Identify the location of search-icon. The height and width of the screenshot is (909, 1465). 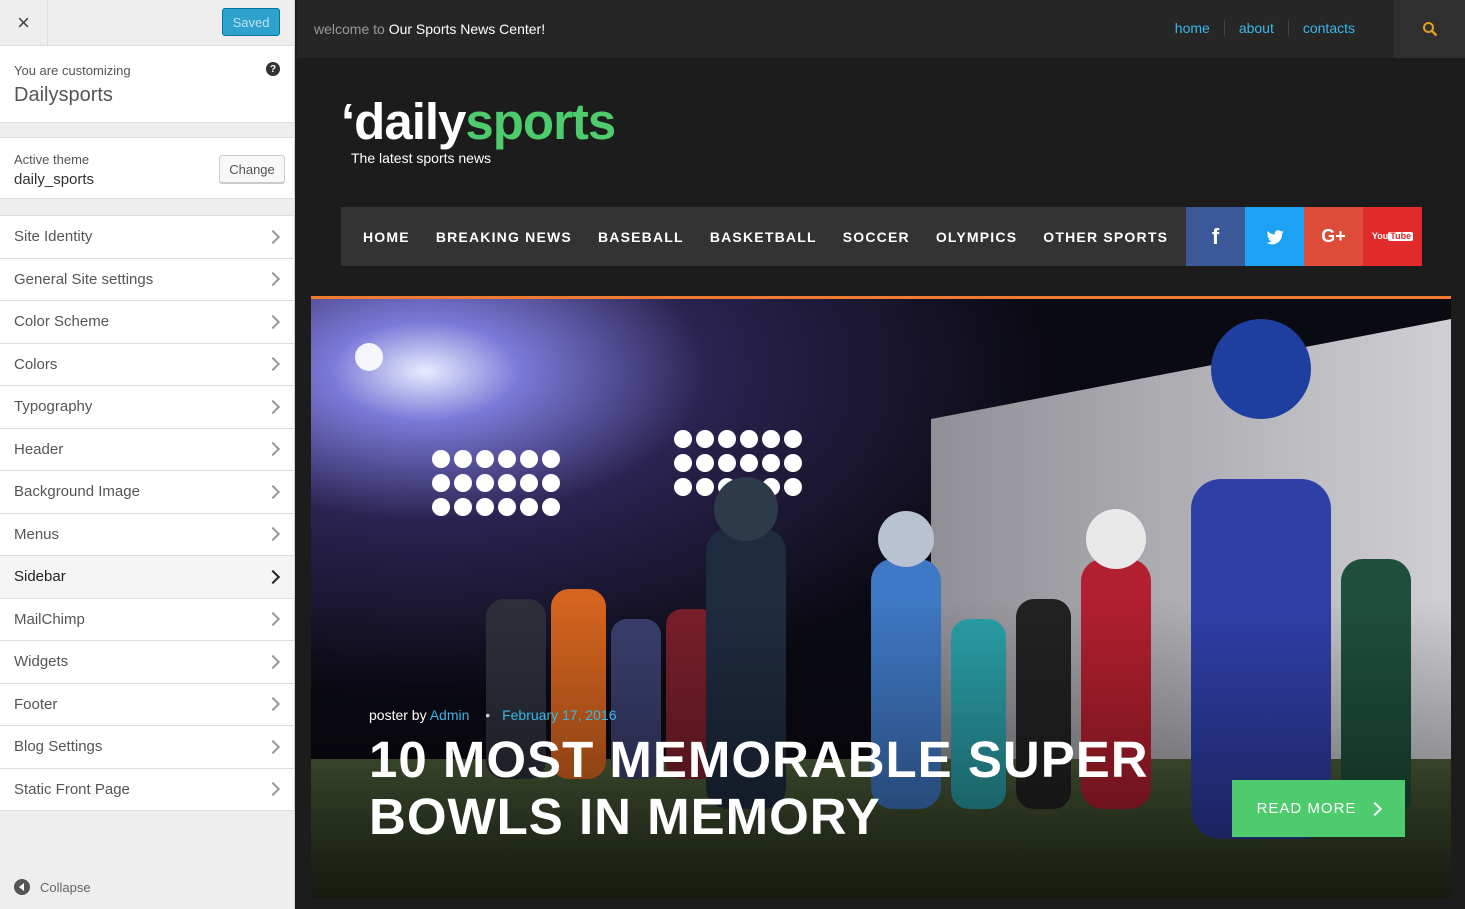
(1429, 29).